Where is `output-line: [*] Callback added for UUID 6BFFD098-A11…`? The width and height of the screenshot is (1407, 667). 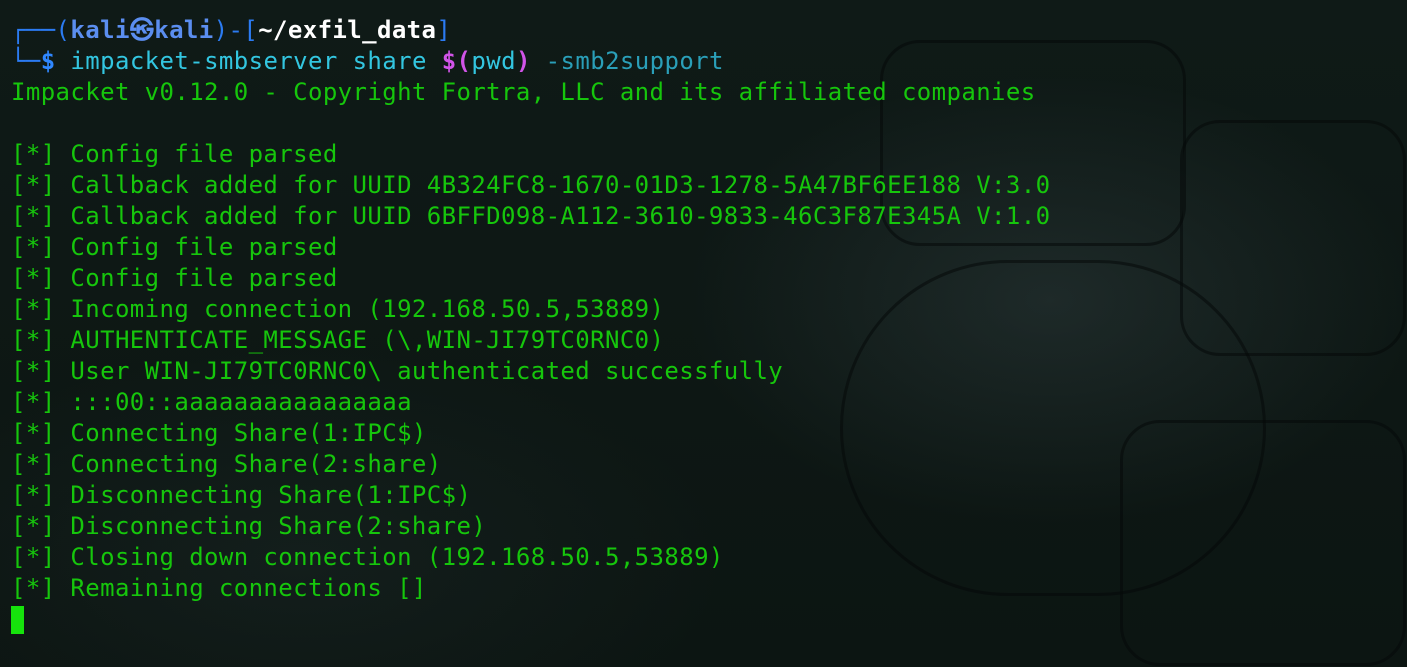 output-line: [*] Callback added for UUID 6BFFD098-A11… is located at coordinates (531, 216).